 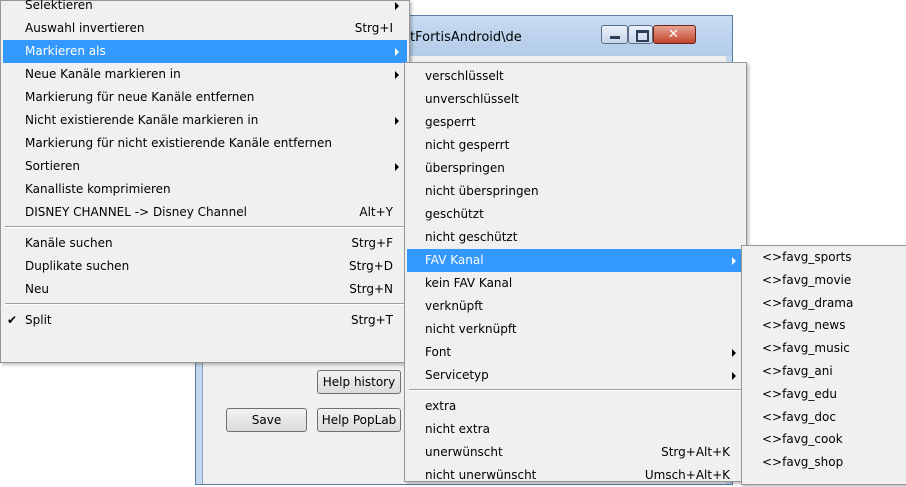 What do you see at coordinates (825, 280) in the screenshot?
I see `fav-menu-item: <>favg_movie` at bounding box center [825, 280].